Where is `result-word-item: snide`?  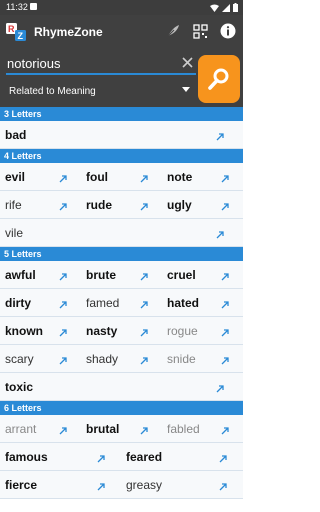 result-word-item: snide is located at coordinates (202, 359).